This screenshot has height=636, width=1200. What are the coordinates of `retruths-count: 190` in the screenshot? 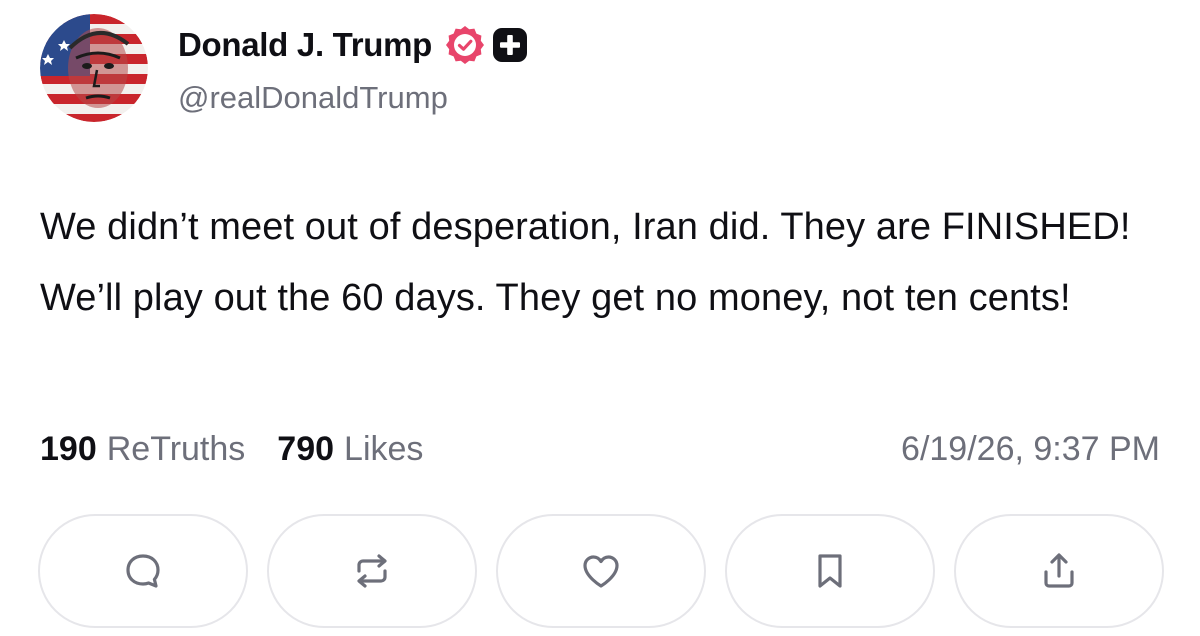 It's located at (68, 448).